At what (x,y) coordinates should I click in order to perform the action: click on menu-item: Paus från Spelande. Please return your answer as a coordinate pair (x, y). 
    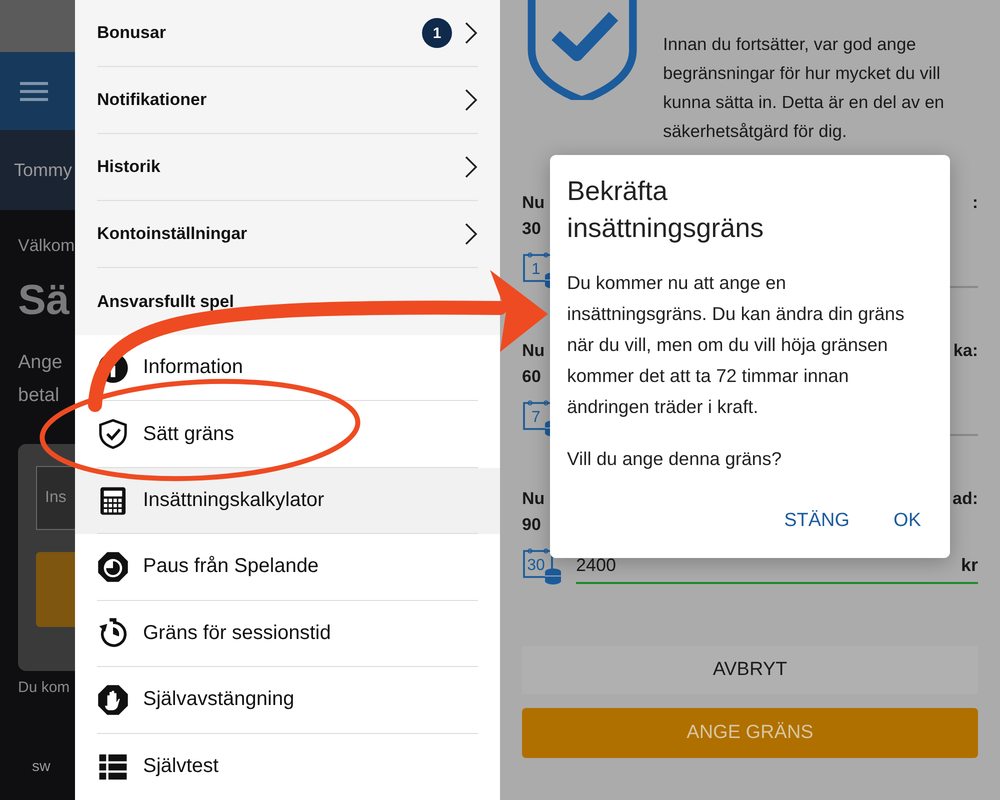
    Looking at the image, I should click on (287, 567).